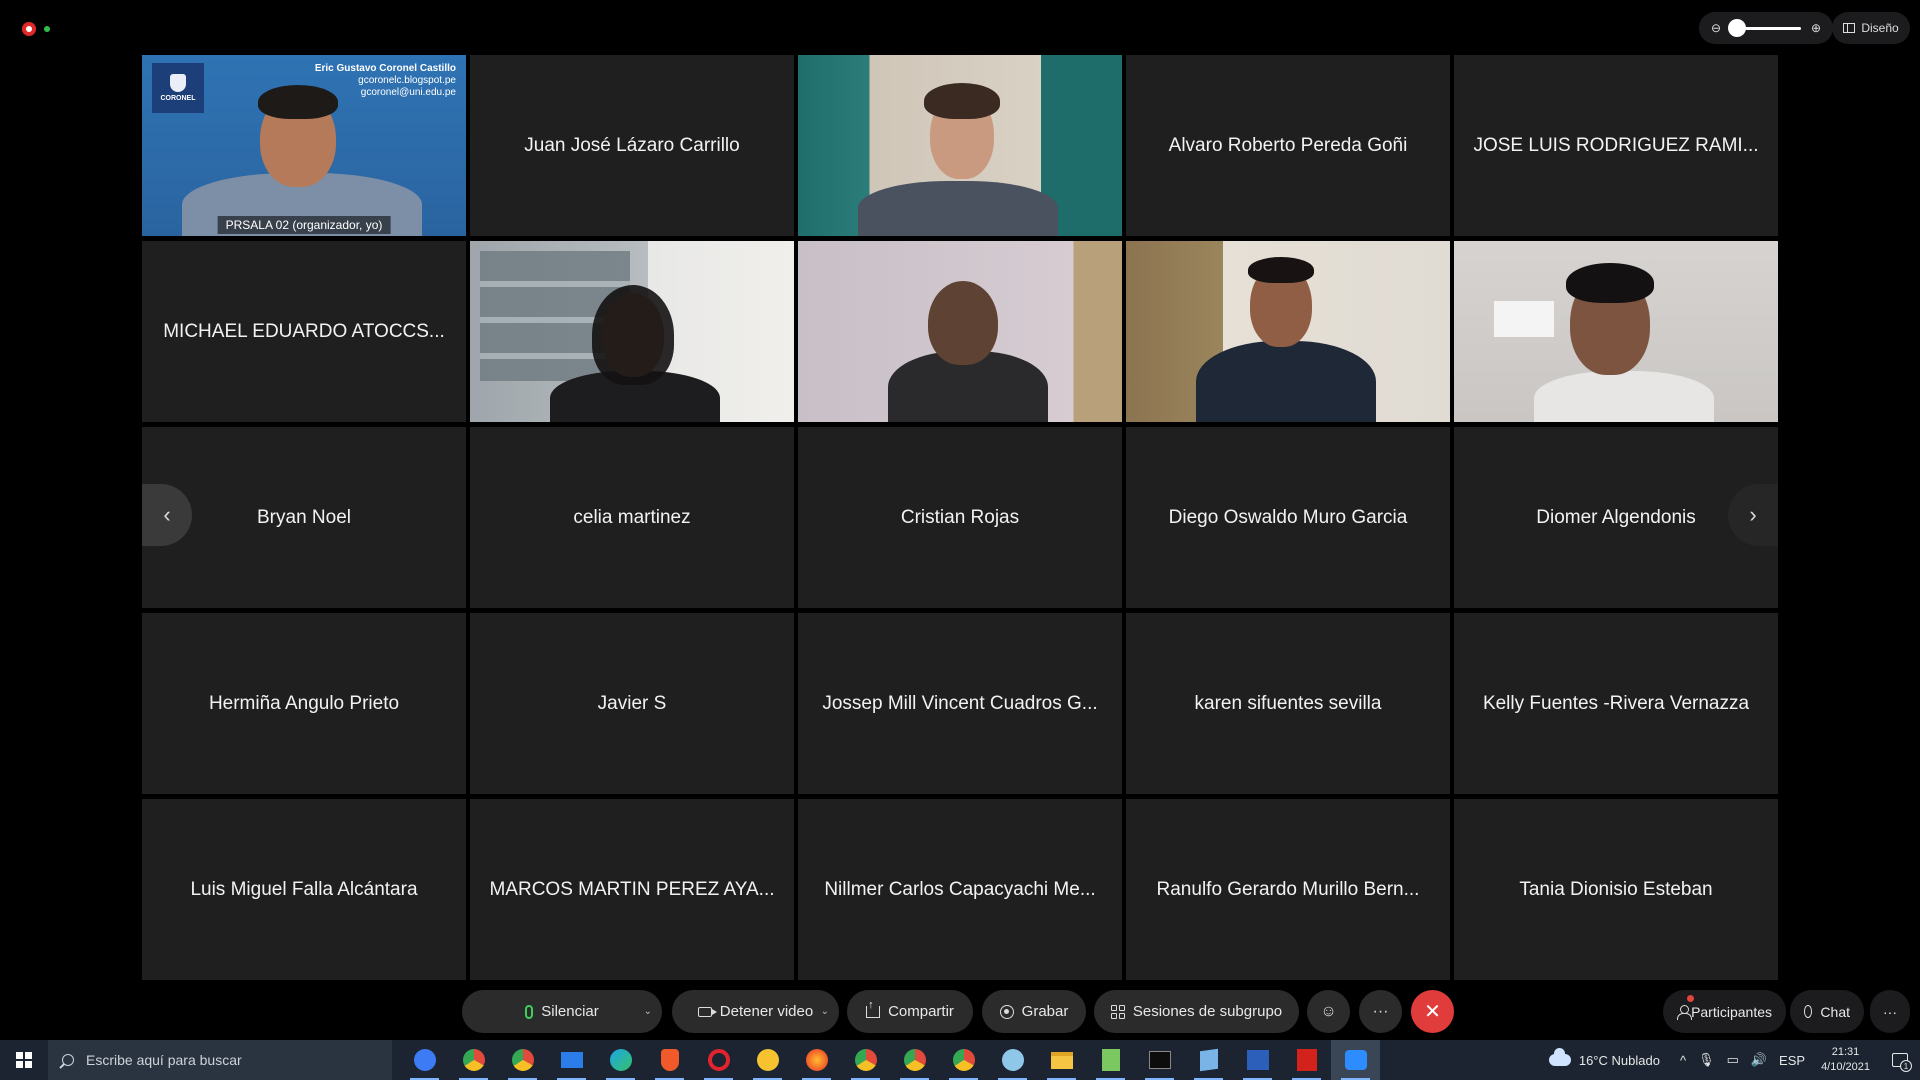 The height and width of the screenshot is (1080, 1920). Describe the element at coordinates (1716, 28) in the screenshot. I see `zoom-out-icon: ⊖` at that location.